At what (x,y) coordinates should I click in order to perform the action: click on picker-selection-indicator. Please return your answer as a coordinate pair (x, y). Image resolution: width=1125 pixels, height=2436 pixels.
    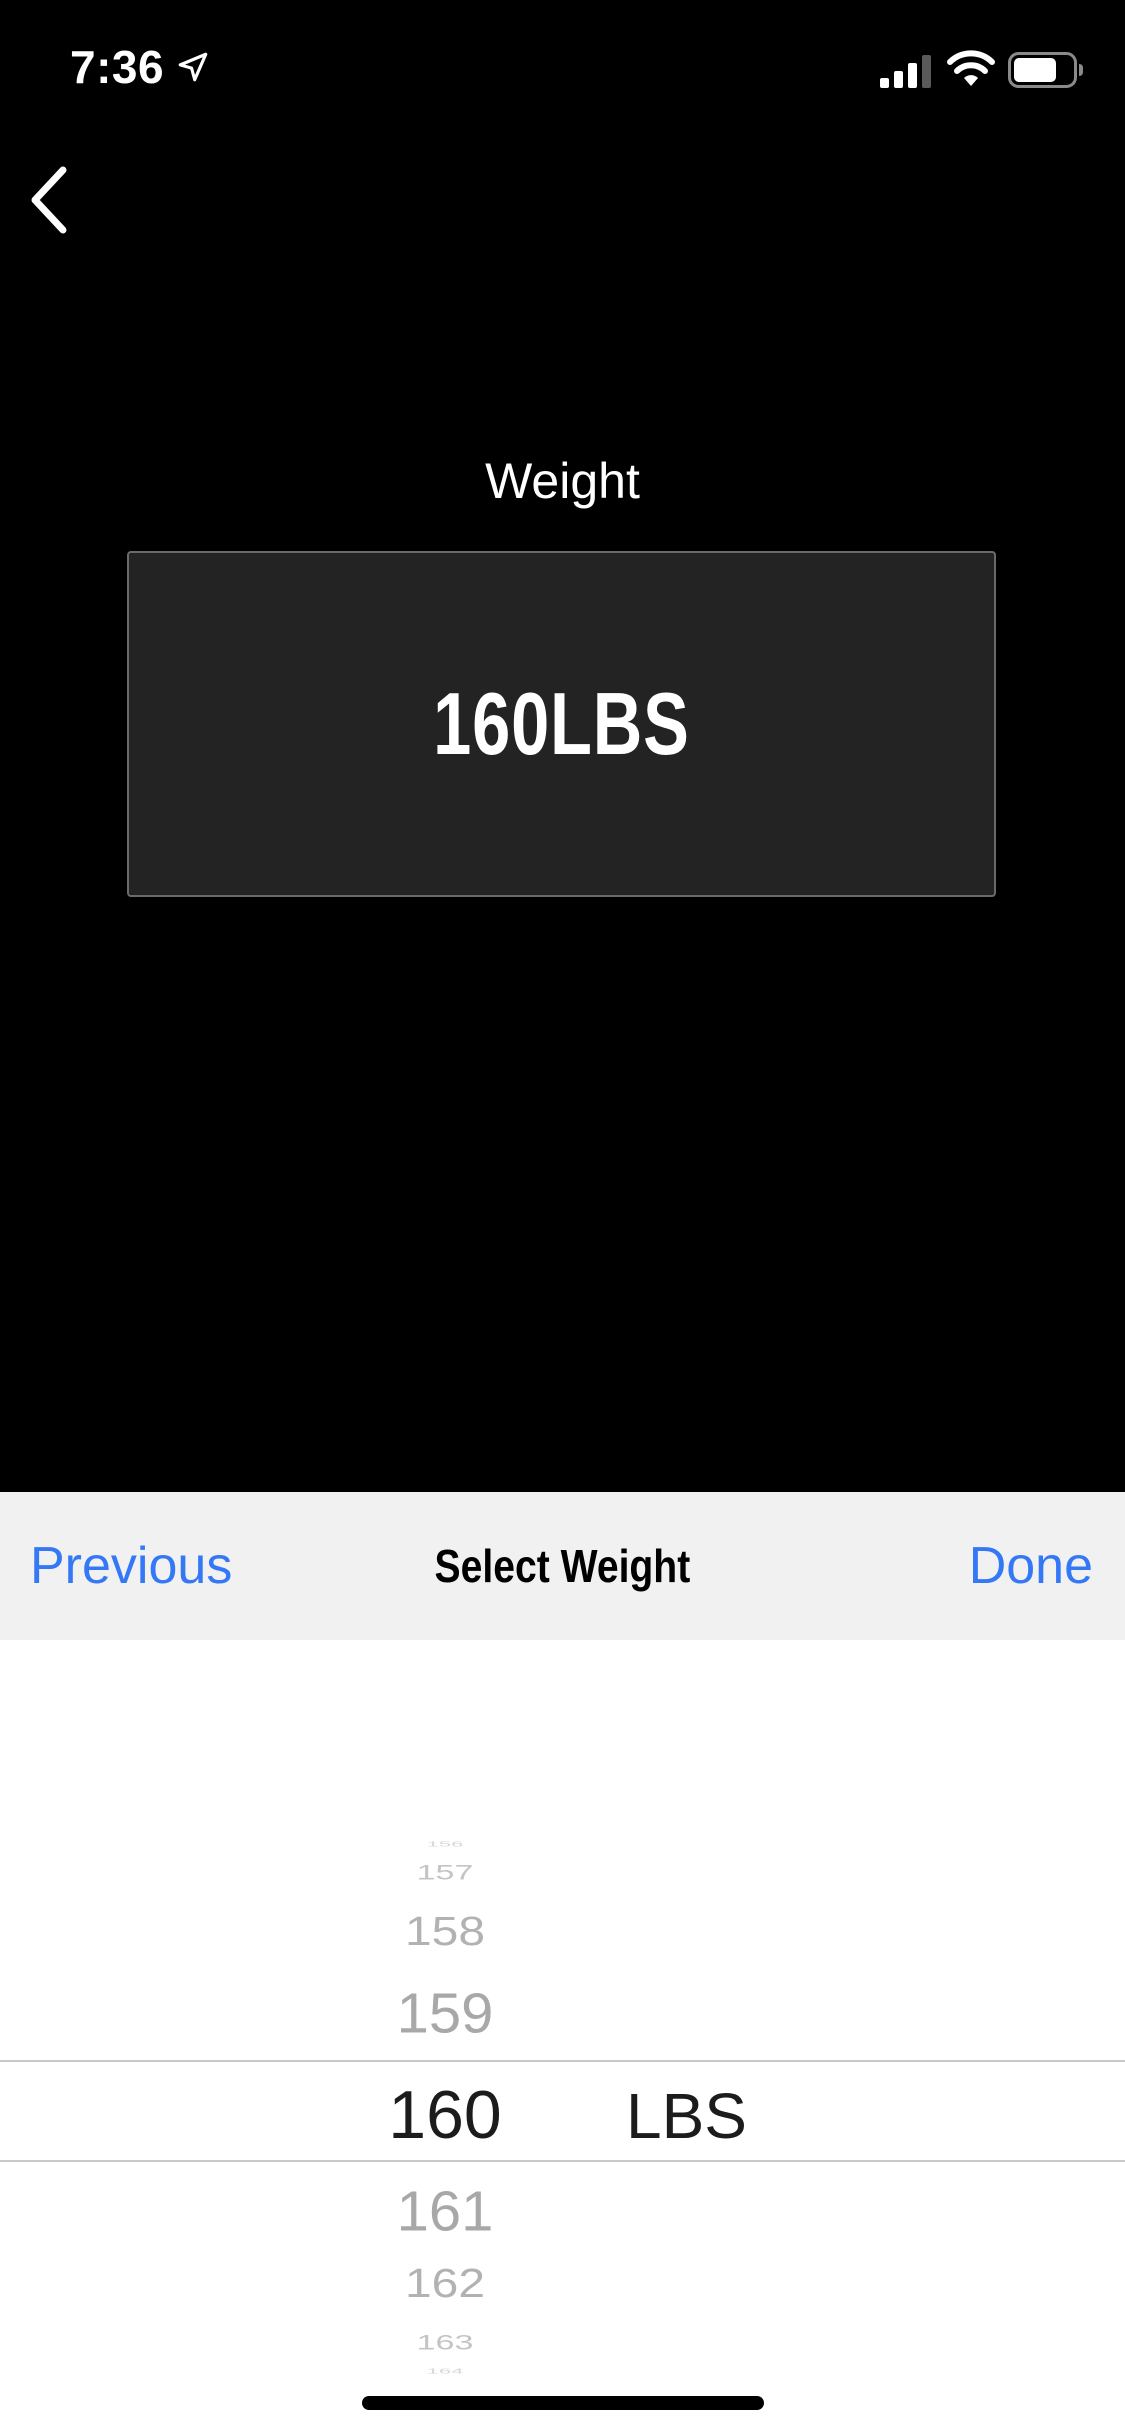
    Looking at the image, I should click on (562, 2111).